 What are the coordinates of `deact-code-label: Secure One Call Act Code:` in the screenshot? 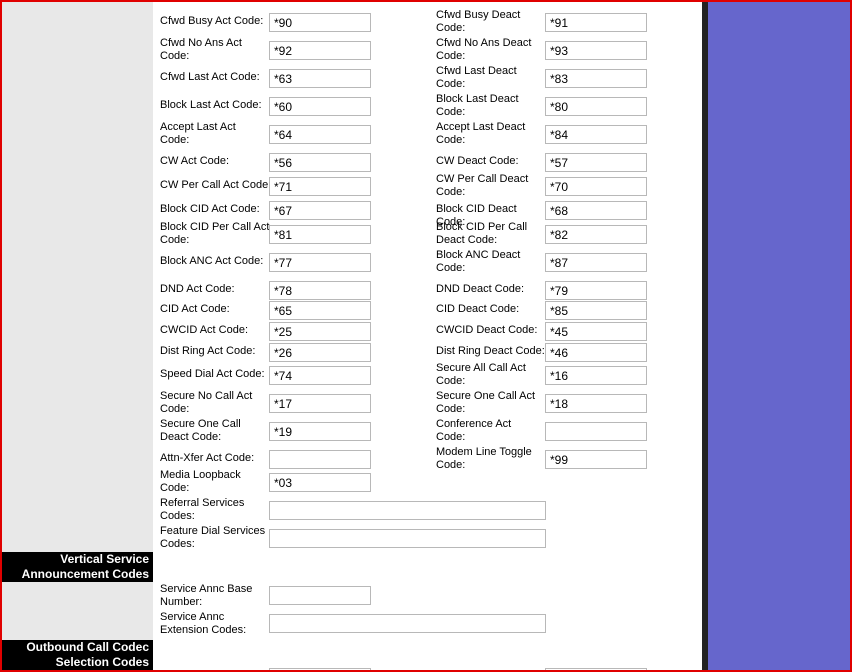 It's located at (492, 403).